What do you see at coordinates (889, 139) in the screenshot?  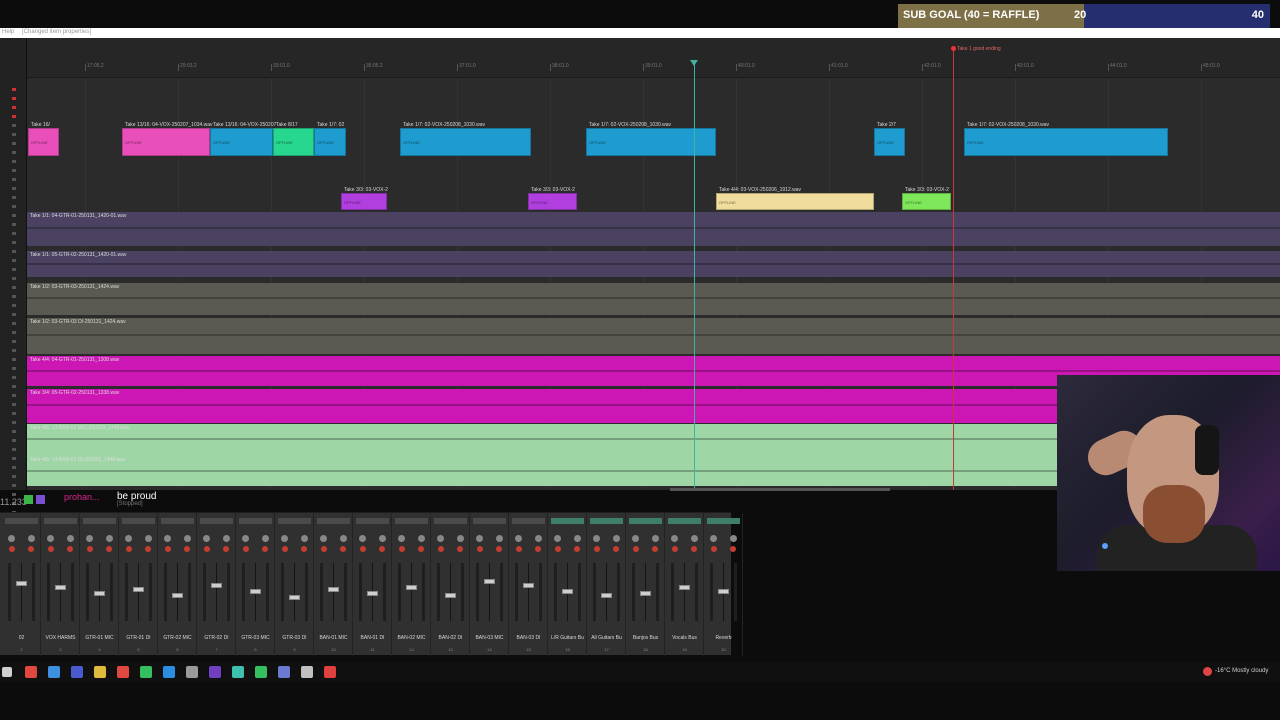 I see `media-item: Take 2/7 OFFLINE` at bounding box center [889, 139].